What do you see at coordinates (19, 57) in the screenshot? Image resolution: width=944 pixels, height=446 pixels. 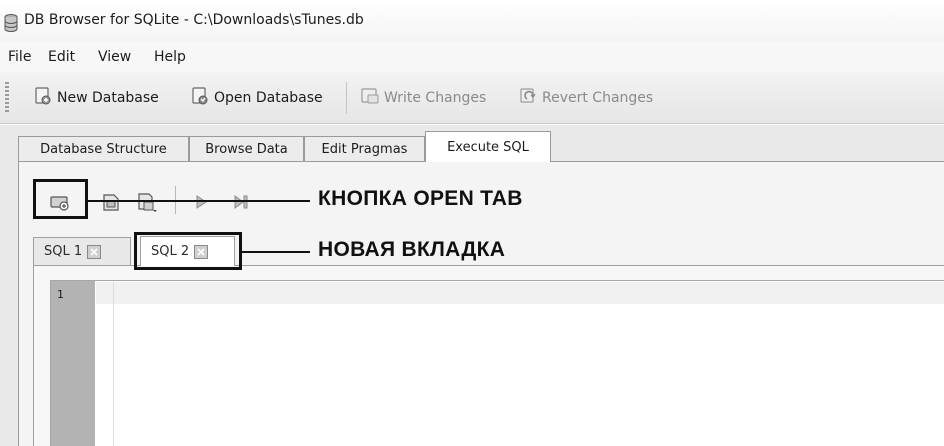 I see `menu-file: File` at bounding box center [19, 57].